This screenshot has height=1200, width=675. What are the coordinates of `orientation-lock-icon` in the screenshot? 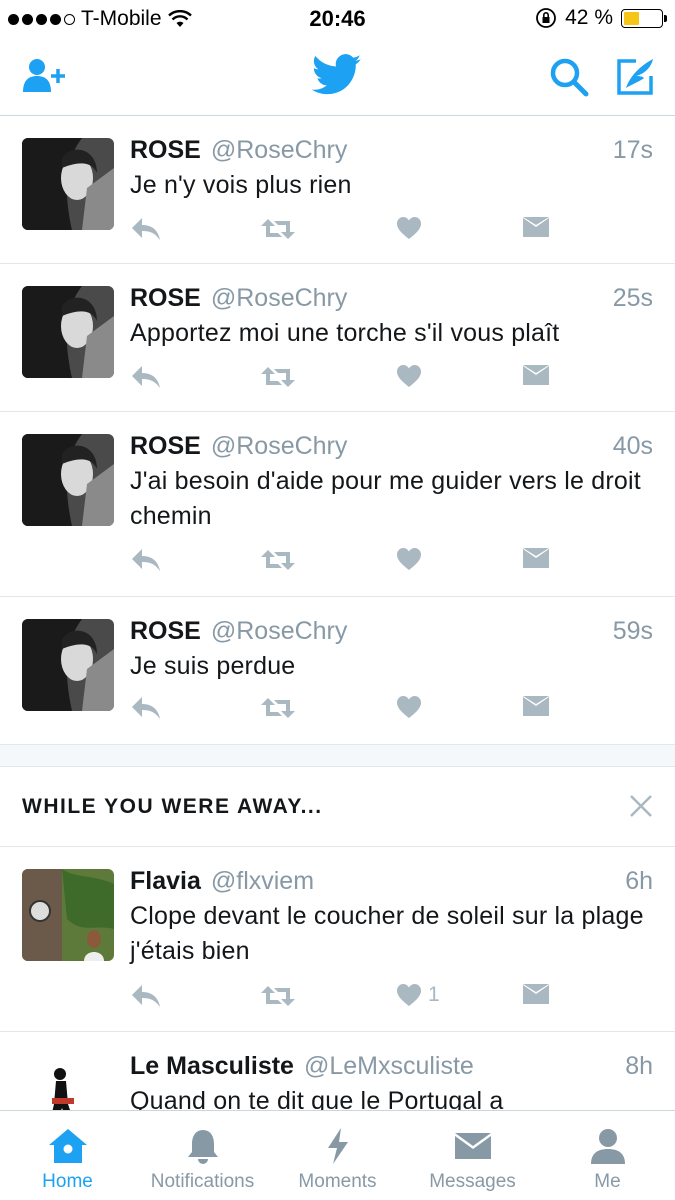 It's located at (546, 18).